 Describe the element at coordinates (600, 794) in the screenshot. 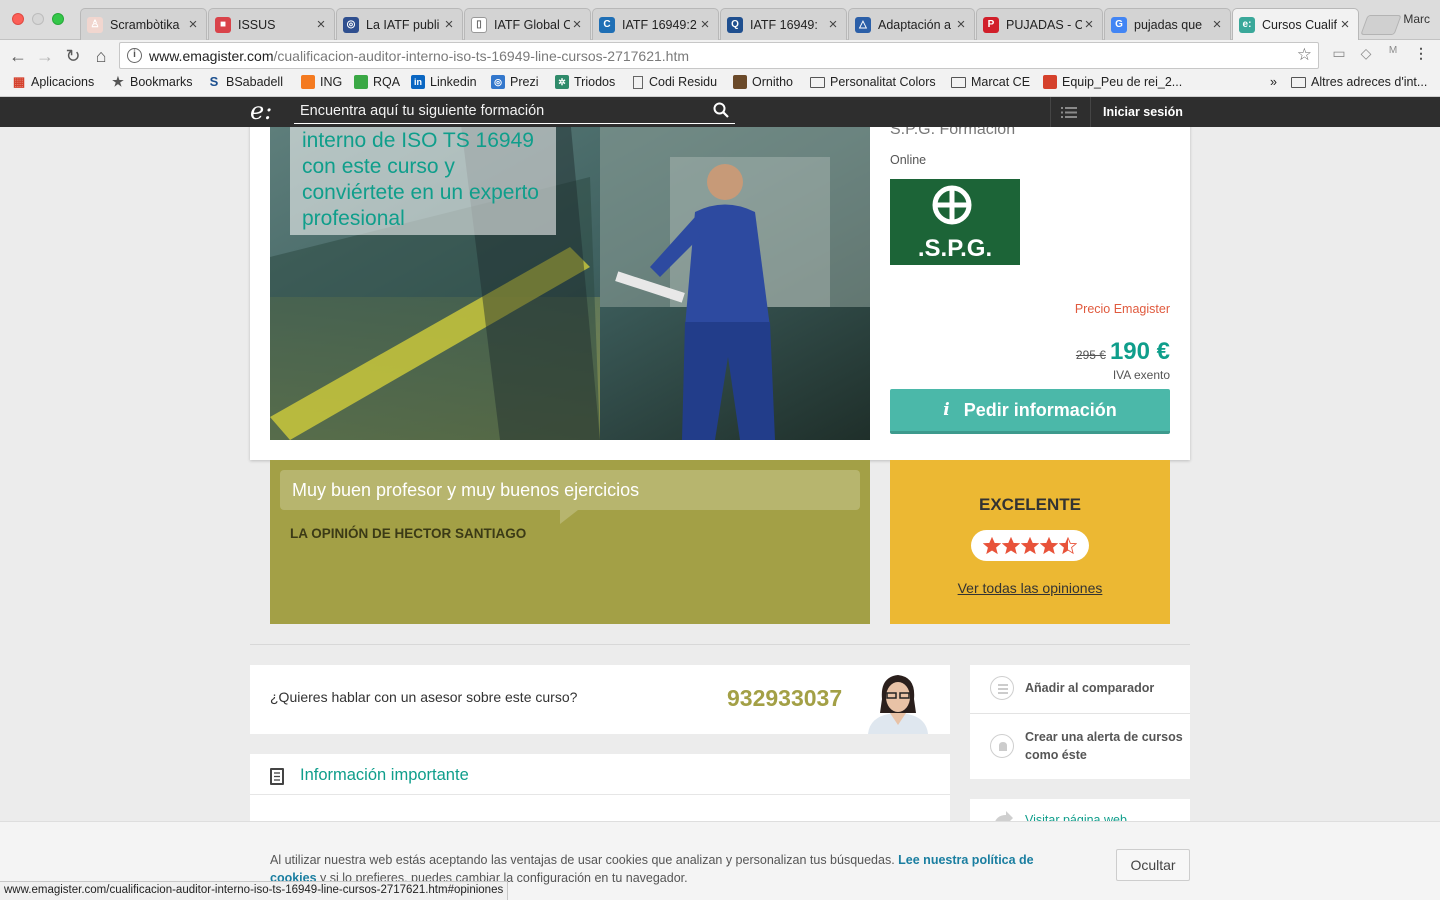

I see `info-divider` at that location.